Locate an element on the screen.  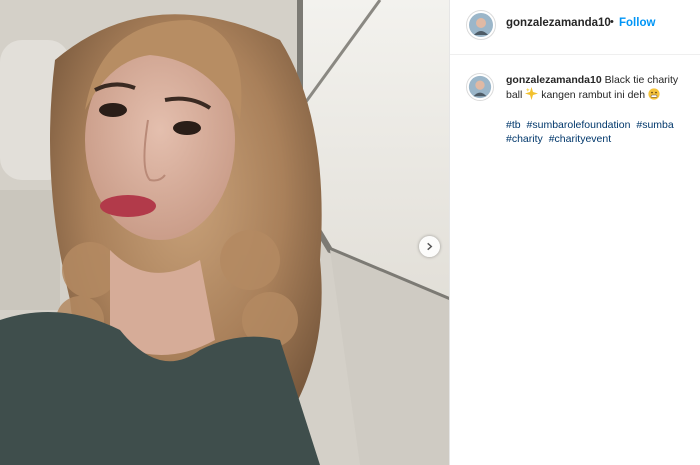
chevron-right-icon is located at coordinates (430, 246).